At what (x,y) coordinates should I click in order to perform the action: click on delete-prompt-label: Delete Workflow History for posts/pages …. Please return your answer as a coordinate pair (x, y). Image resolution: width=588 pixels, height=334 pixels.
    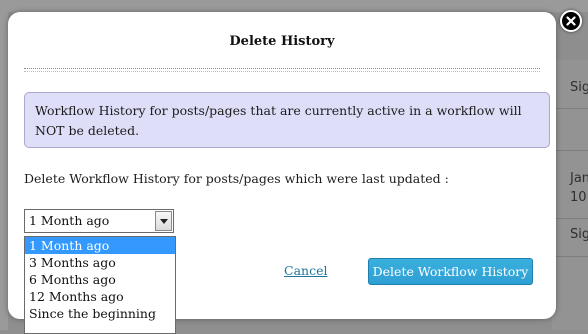
    Looking at the image, I should click on (236, 178).